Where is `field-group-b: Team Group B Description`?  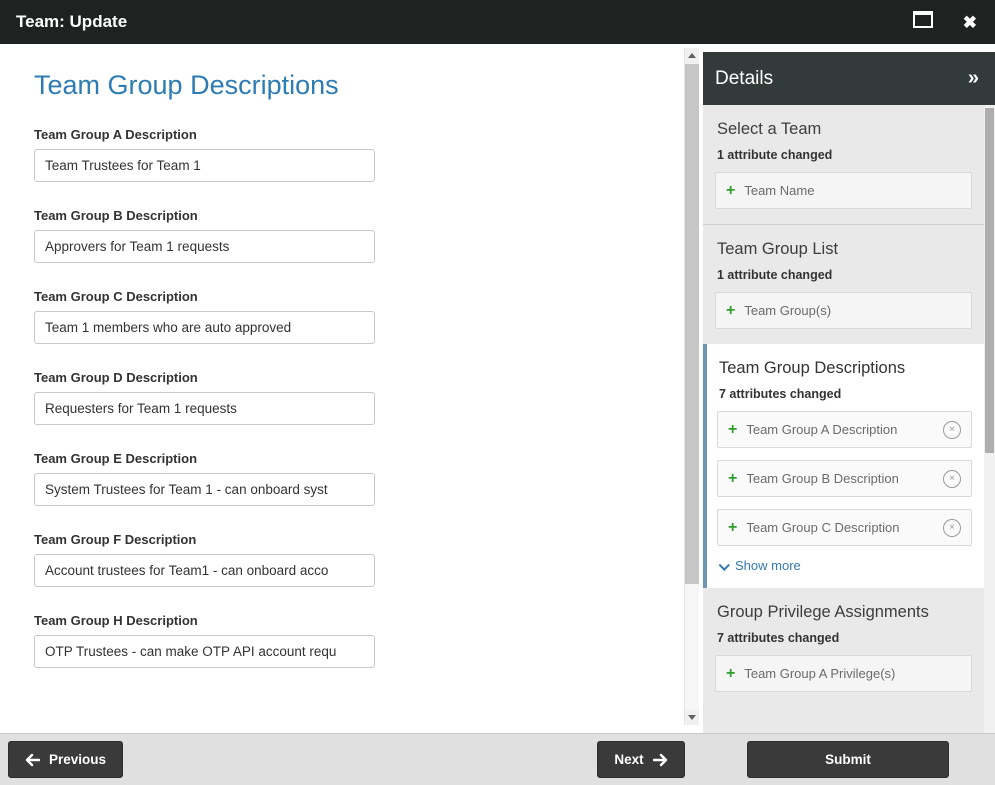
field-group-b: Team Group B Description is located at coordinates (204, 235).